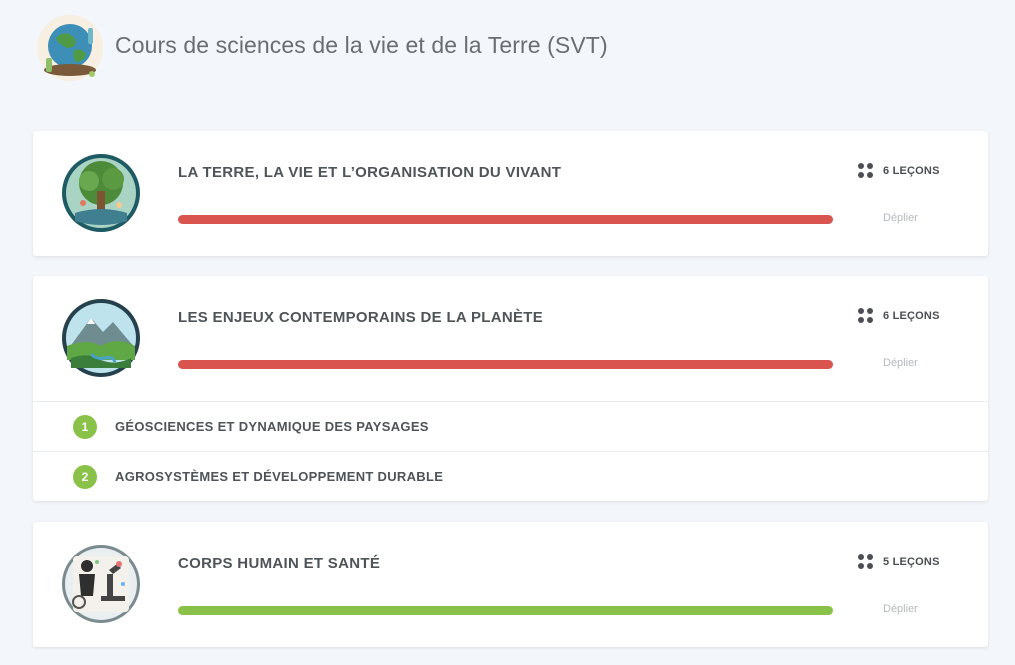 The image size is (1015, 665). What do you see at coordinates (361, 317) in the screenshot?
I see `chapter-title: LES ENJEUX CONTEMPORAINS DE LA PLANÈTE` at bounding box center [361, 317].